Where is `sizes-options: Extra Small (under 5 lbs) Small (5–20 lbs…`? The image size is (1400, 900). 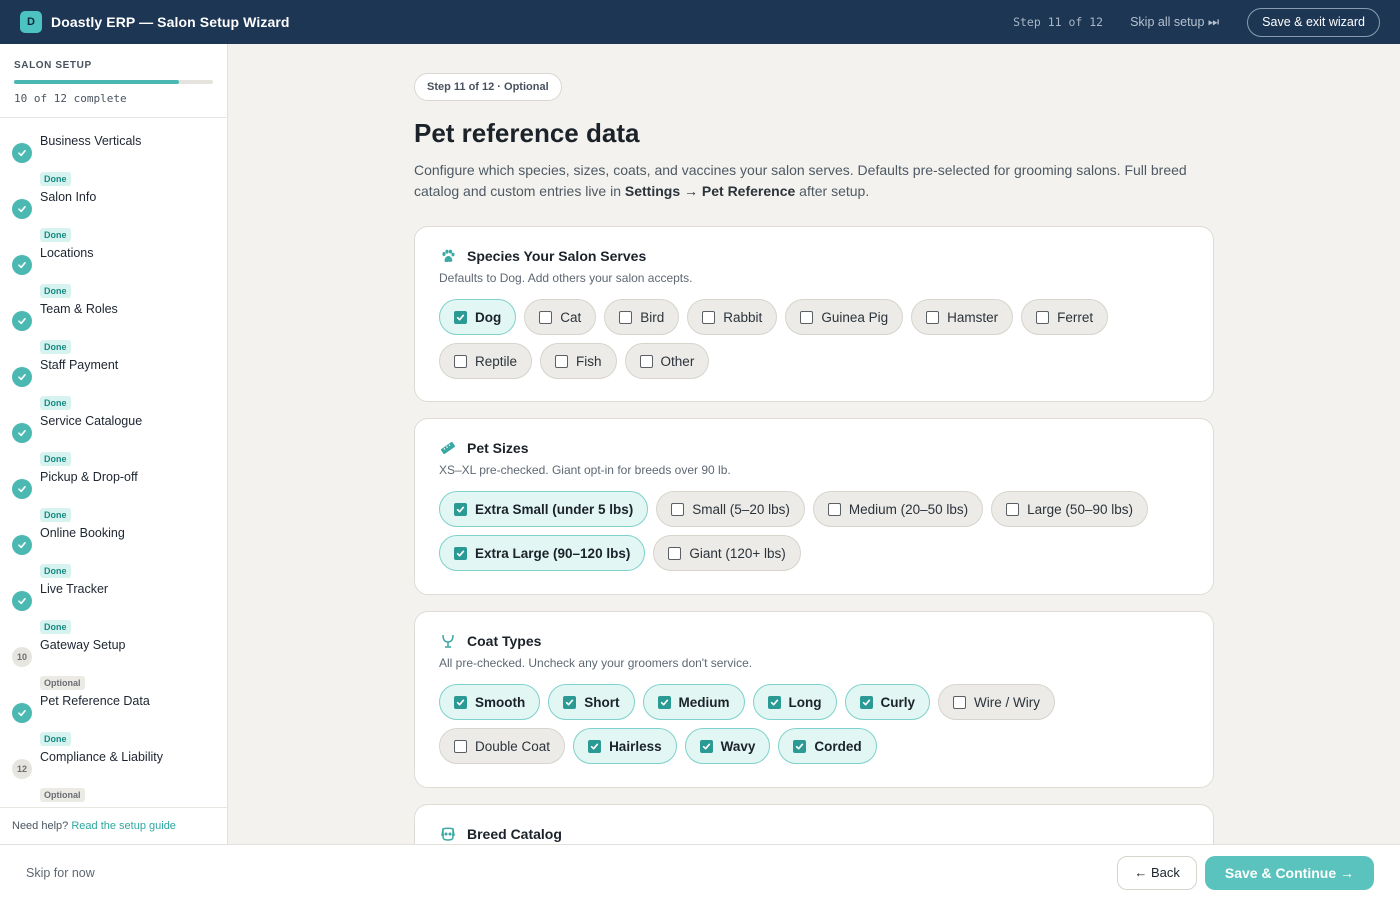 sizes-options: Extra Small (under 5 lbs) Small (5–20 lbs… is located at coordinates (814, 531).